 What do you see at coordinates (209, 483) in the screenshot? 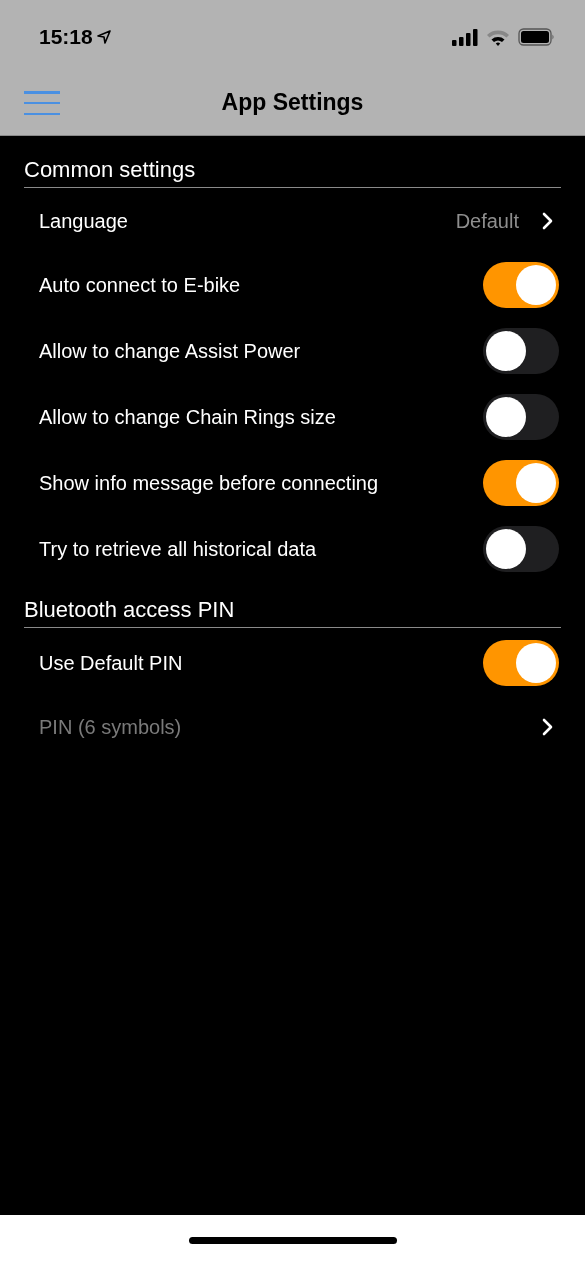
I see `setting-label: Show info message before connecting` at bounding box center [209, 483].